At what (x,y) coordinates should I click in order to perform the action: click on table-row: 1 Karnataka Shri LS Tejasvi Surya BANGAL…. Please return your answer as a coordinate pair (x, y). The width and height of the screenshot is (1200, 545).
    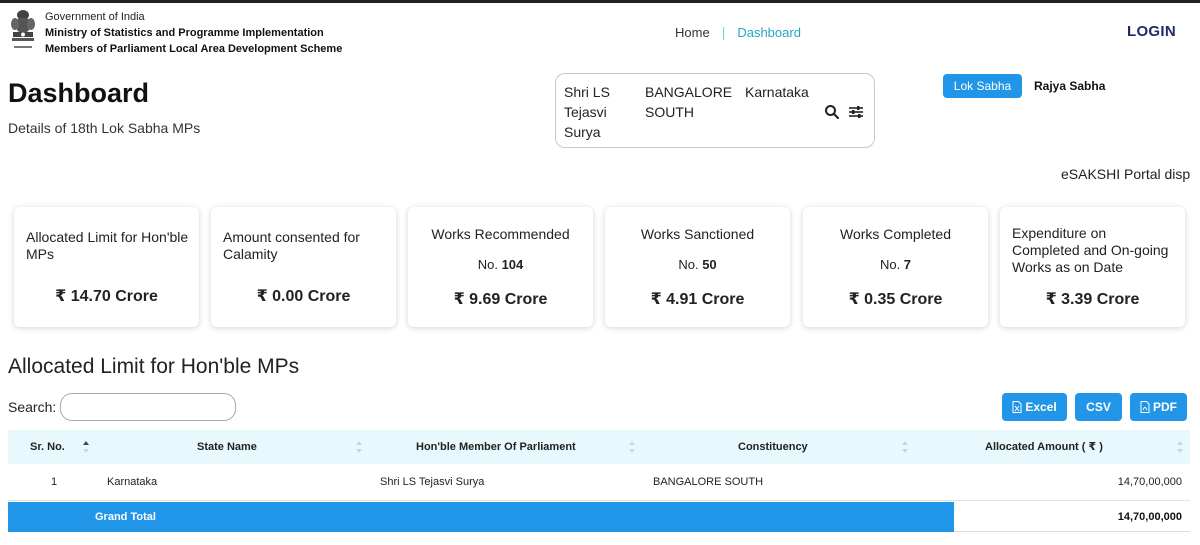
    Looking at the image, I should click on (599, 482).